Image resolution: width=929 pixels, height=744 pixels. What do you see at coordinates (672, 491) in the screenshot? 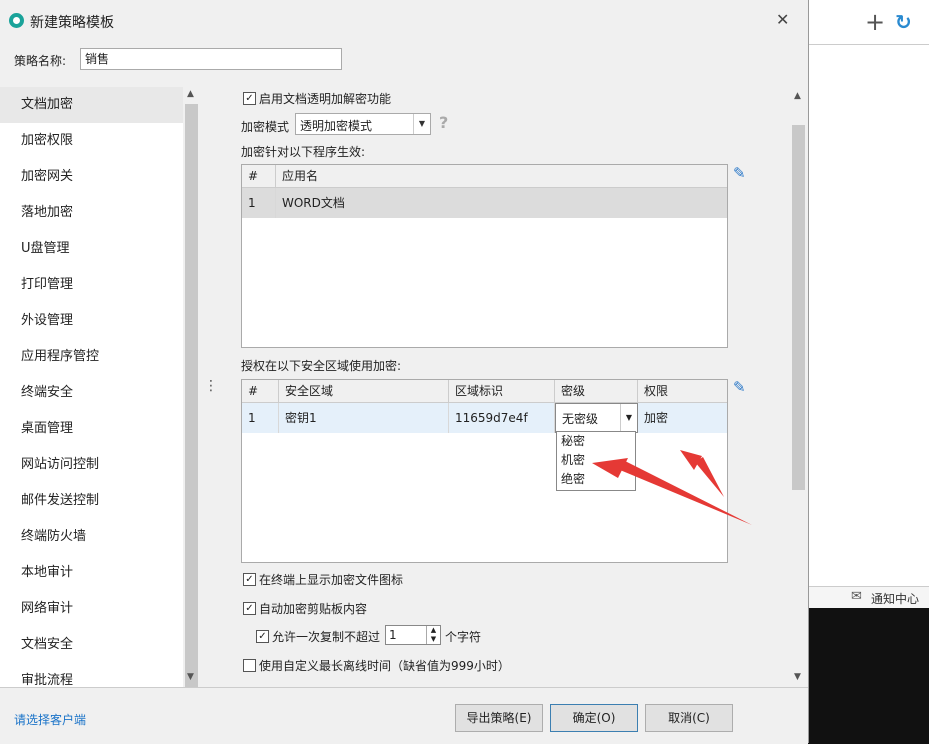
I see `red-arrow-to-option` at bounding box center [672, 491].